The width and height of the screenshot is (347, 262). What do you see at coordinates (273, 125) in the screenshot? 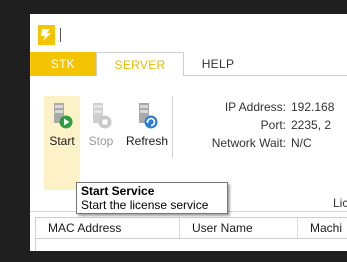
I see `port-label: Port:` at bounding box center [273, 125].